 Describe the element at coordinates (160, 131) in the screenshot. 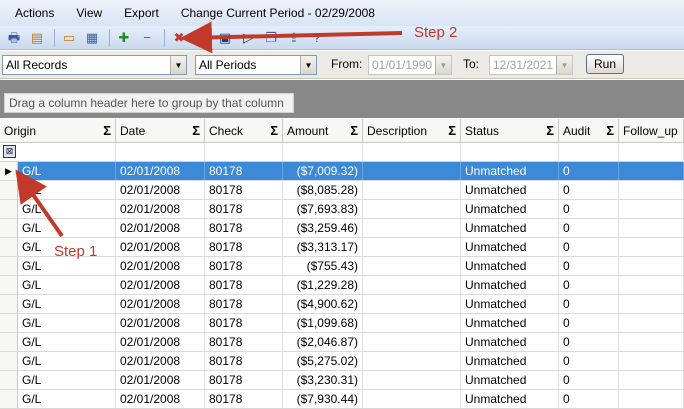

I see `column-header-date: Date Σ` at that location.